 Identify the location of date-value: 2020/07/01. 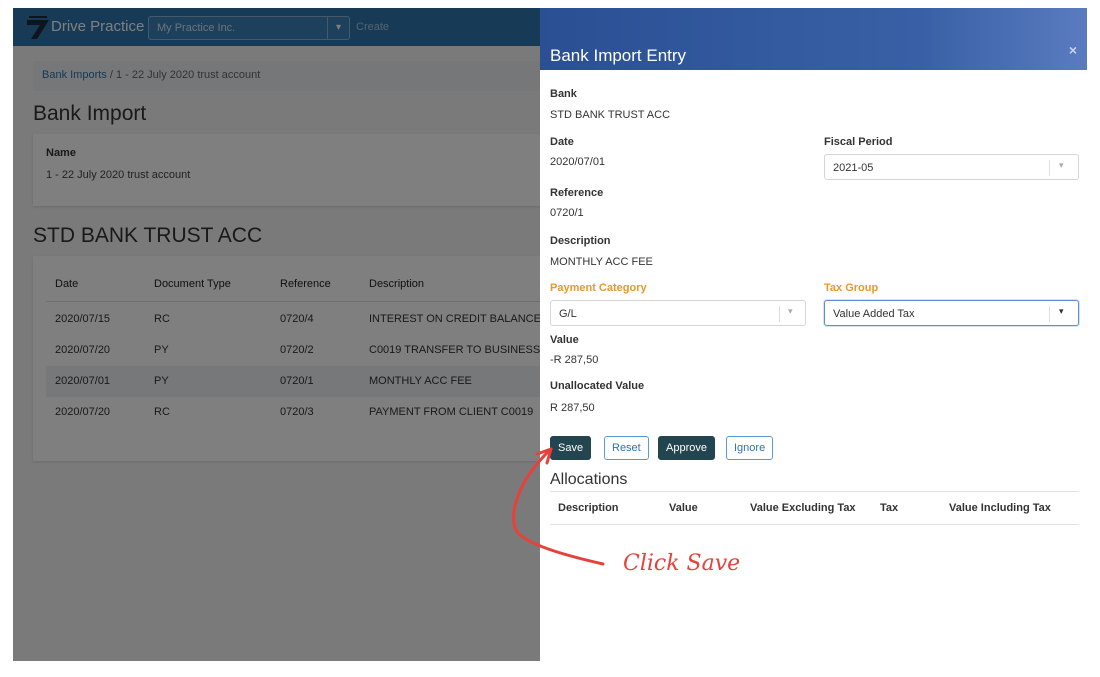
(578, 162).